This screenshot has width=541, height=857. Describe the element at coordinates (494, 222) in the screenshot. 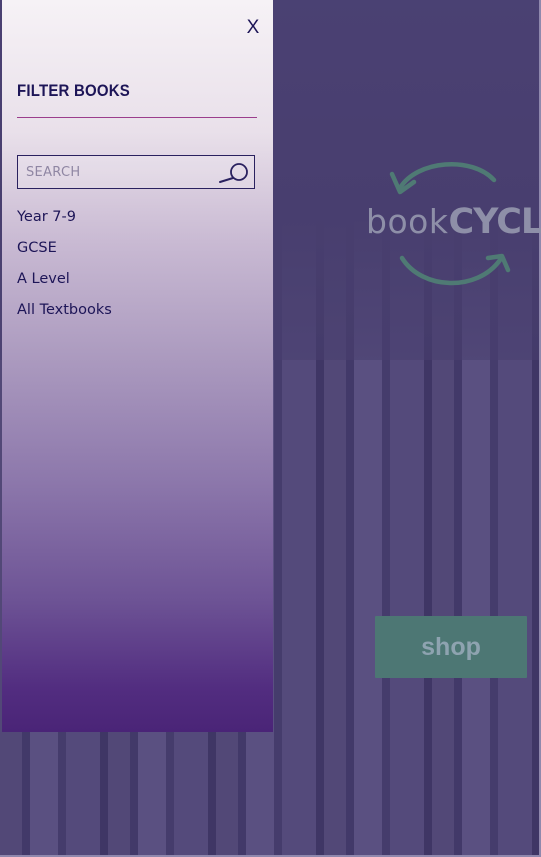

I see `logo-word-cycle: CYCLE` at that location.